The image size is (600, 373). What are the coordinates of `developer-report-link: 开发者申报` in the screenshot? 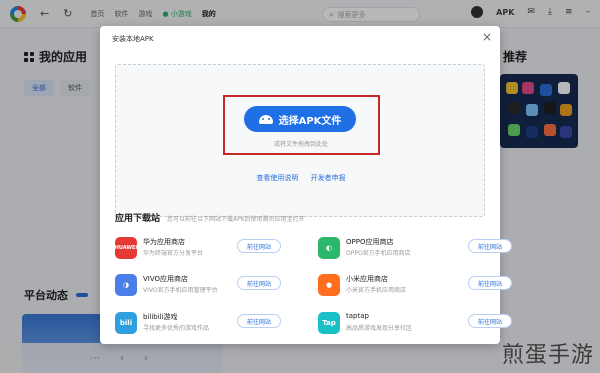 It's located at (328, 178).